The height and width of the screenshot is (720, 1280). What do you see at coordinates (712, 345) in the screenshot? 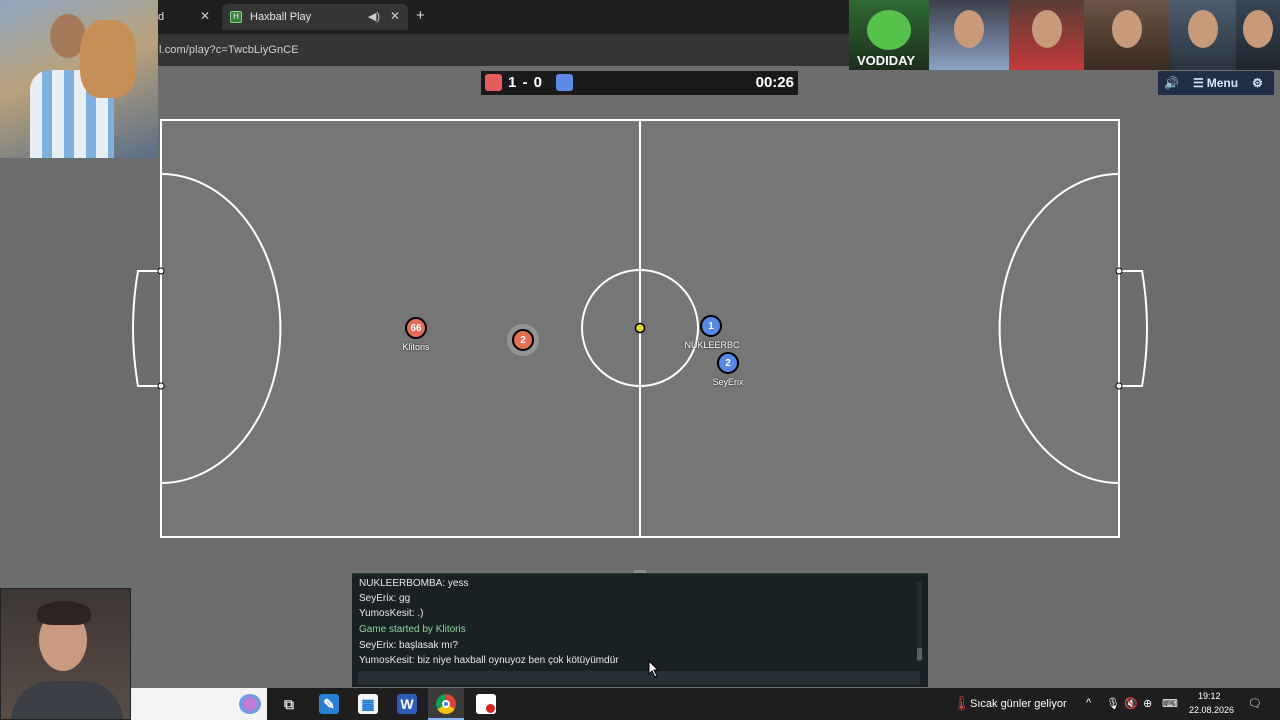
I see `player-name: NUKLEERBC` at bounding box center [712, 345].